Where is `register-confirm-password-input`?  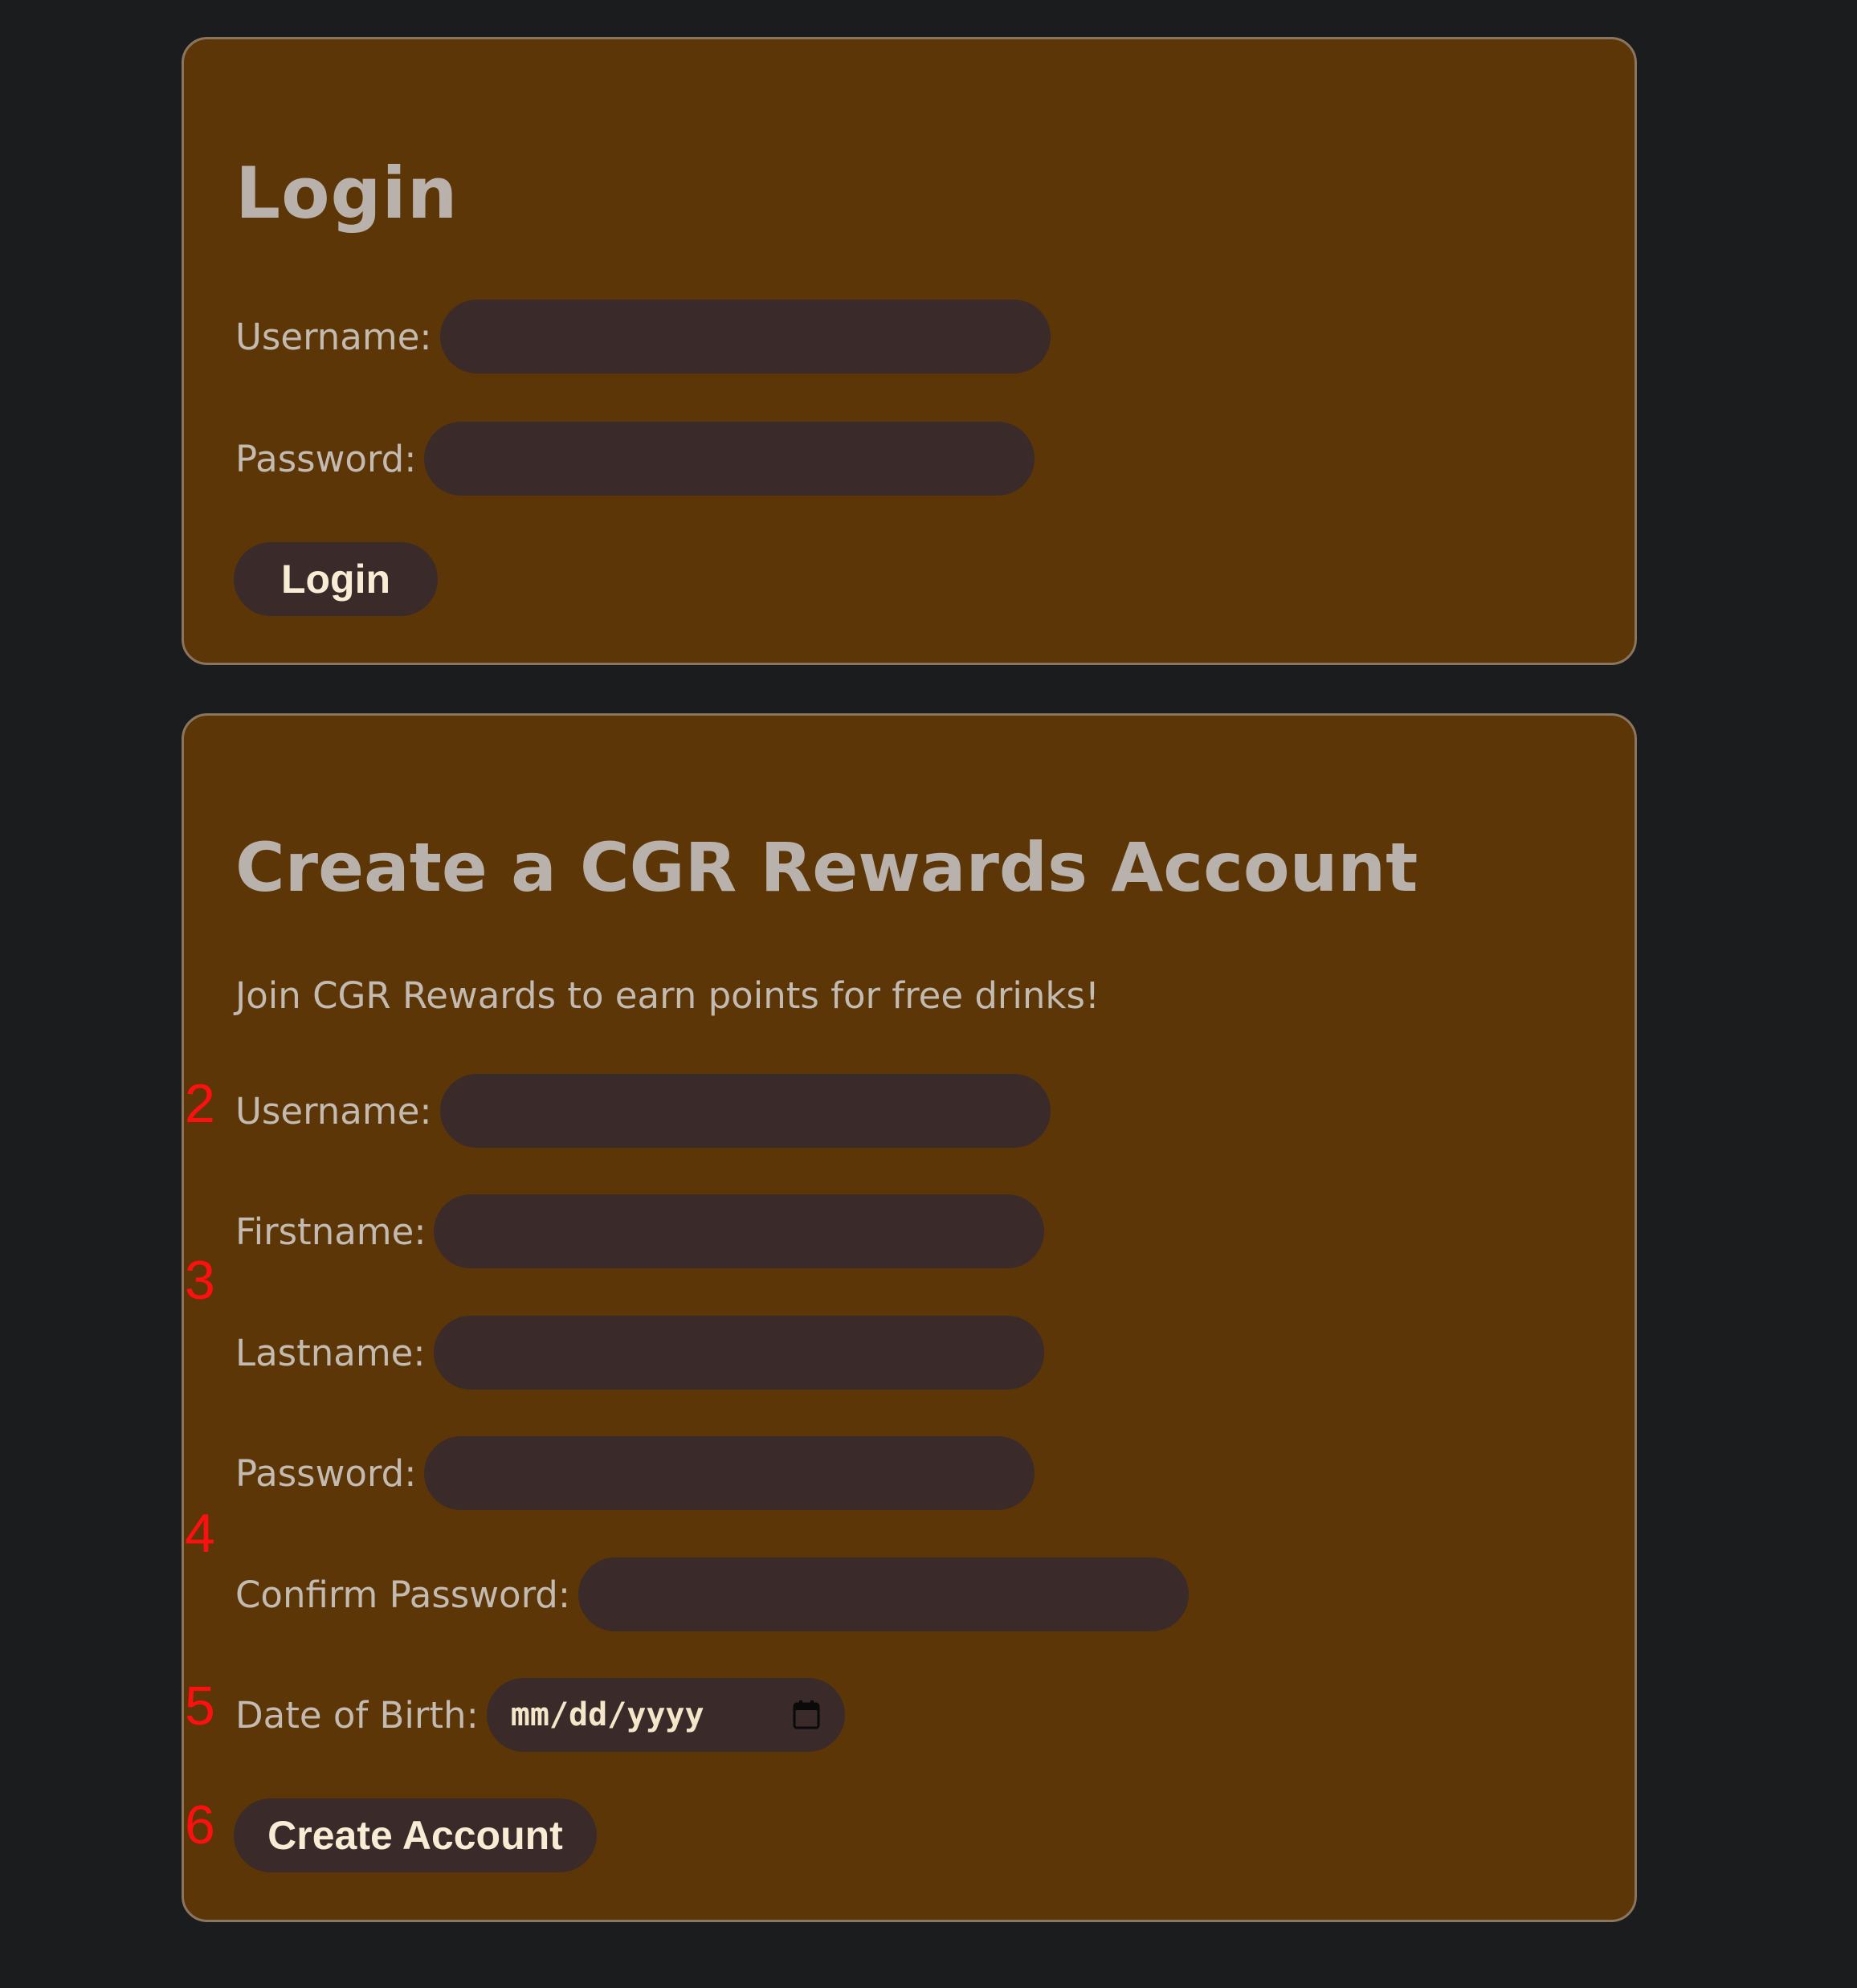 register-confirm-password-input is located at coordinates (884, 1594).